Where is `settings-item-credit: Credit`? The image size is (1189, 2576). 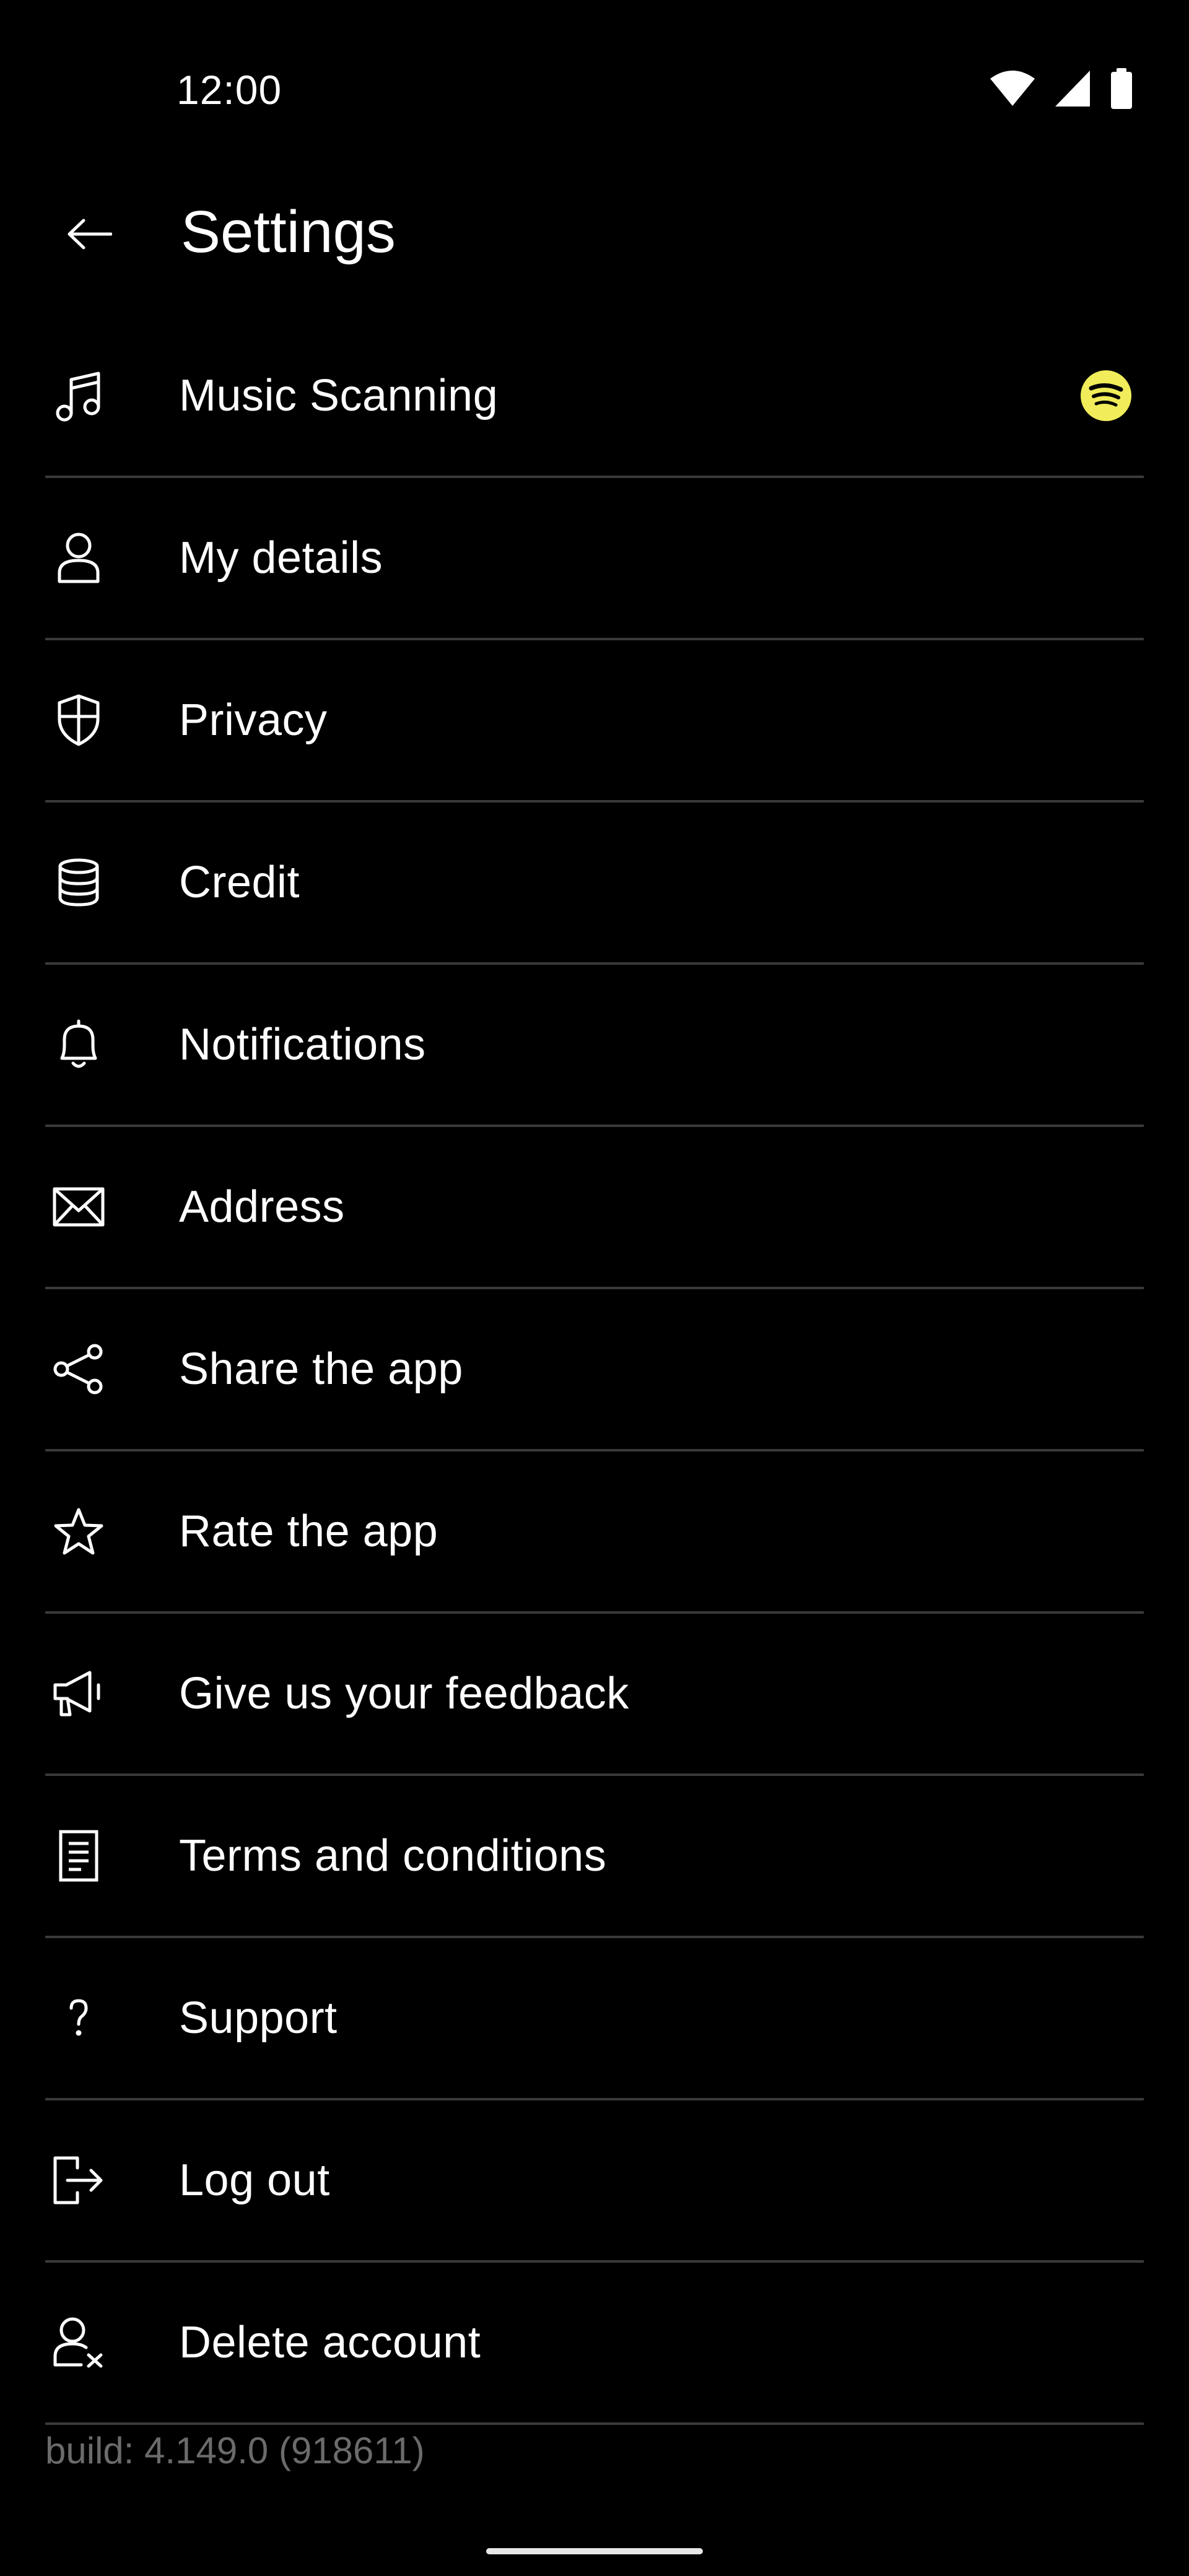 settings-item-credit: Credit is located at coordinates (594, 884).